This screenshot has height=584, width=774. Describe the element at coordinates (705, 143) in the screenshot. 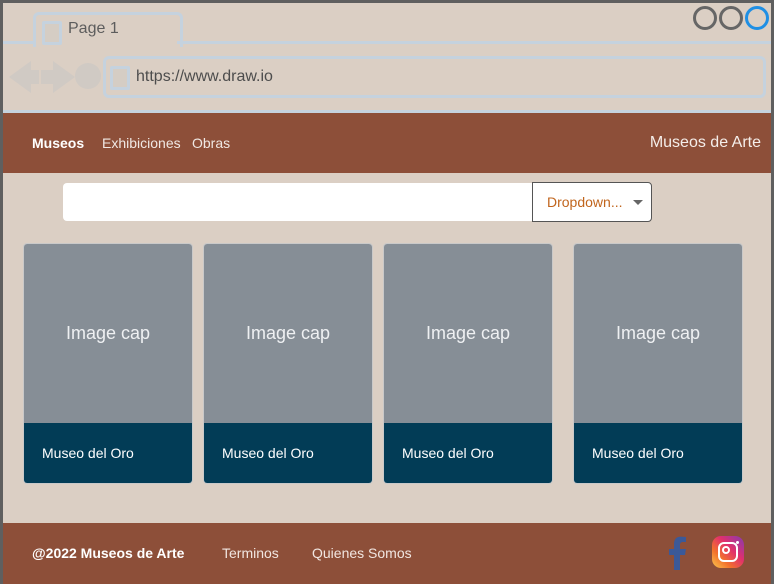

I see `navbar-brand: Museos de Arte` at that location.